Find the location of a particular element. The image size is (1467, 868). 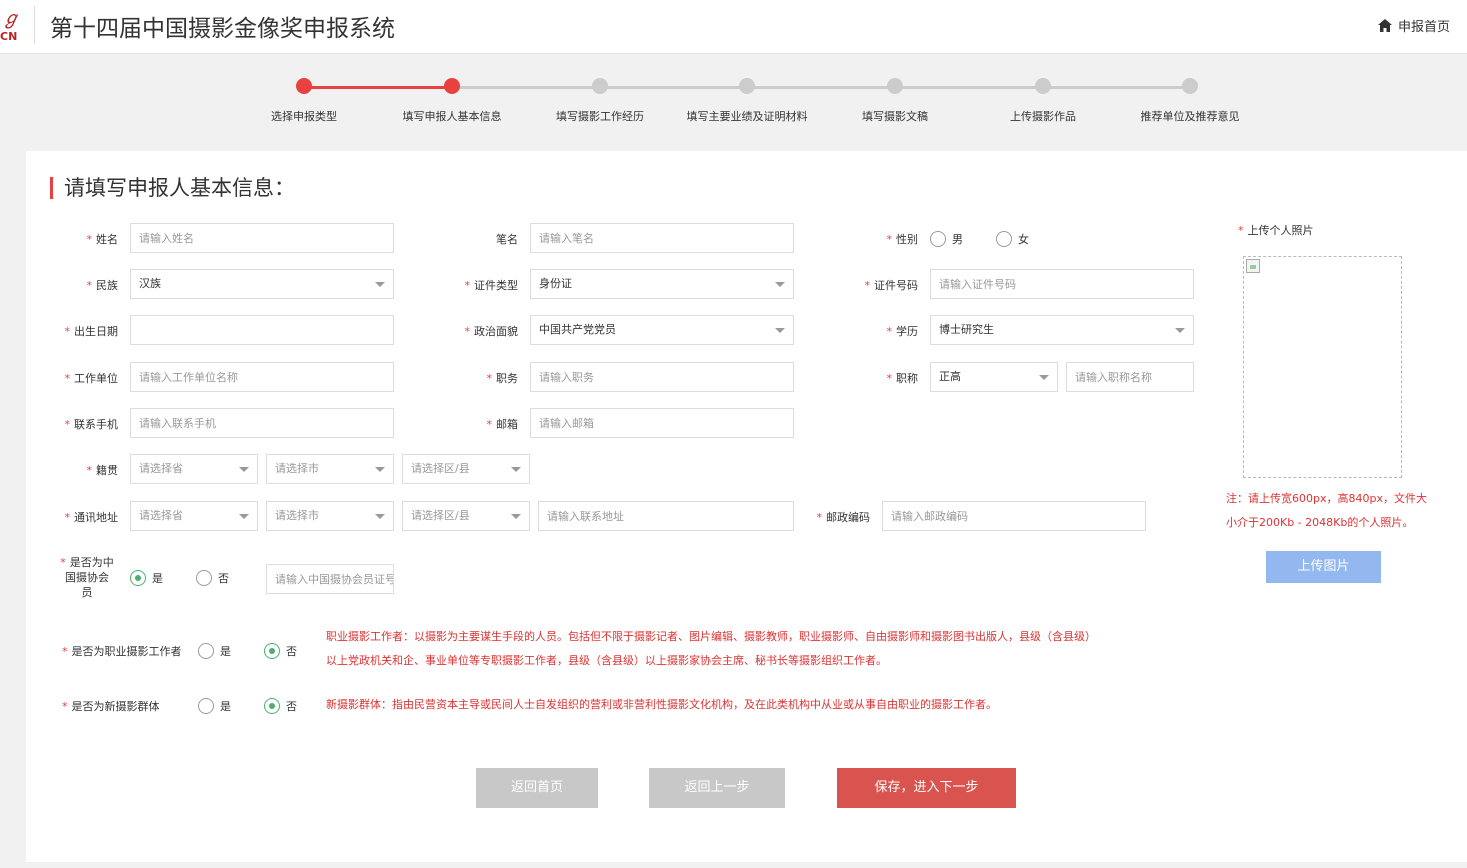

cpa-member-no-radio: 否 is located at coordinates (212, 578).